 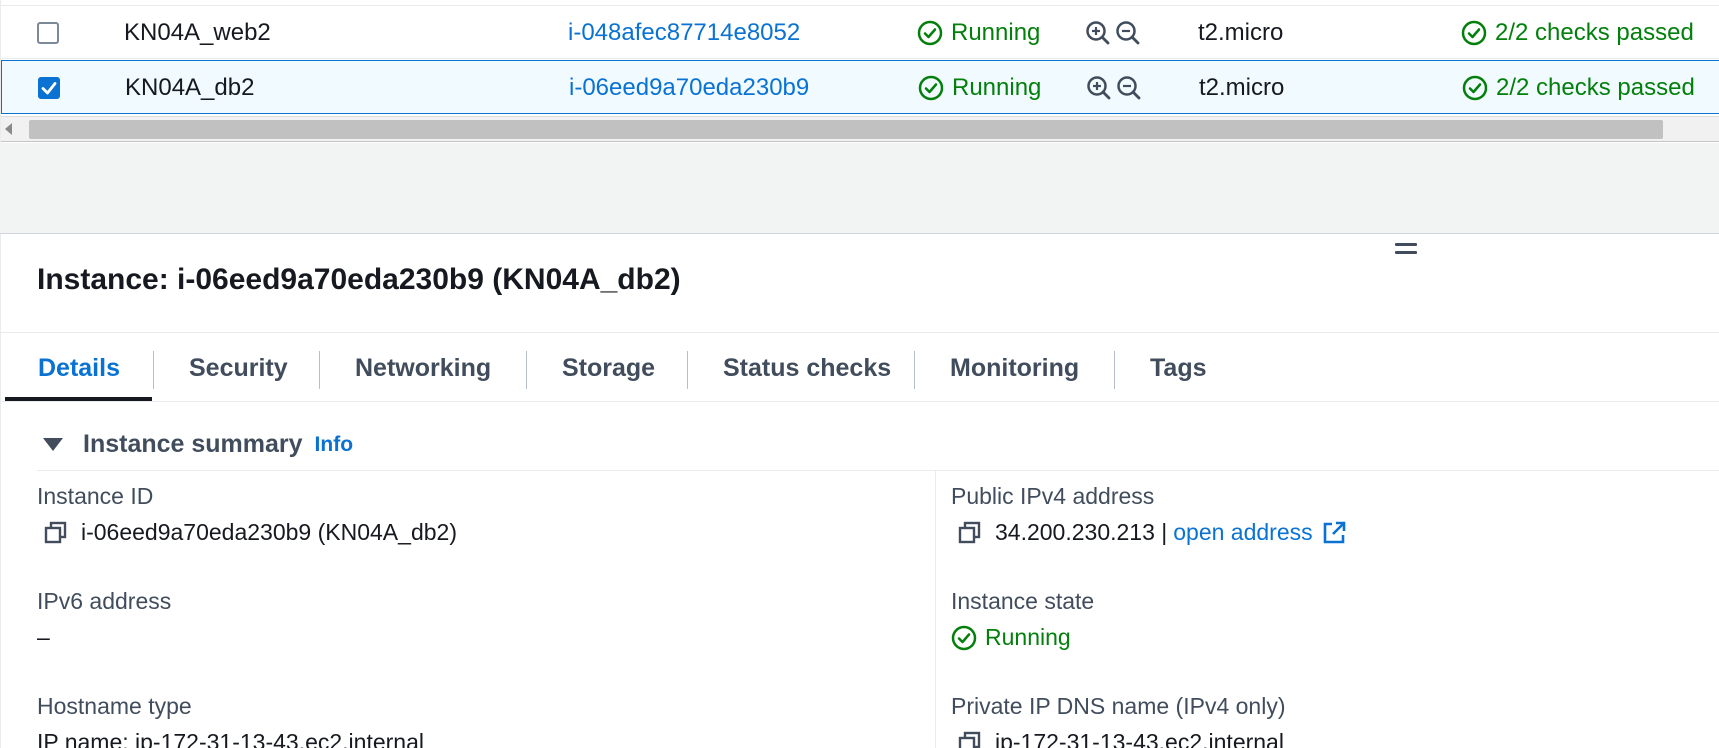 I want to click on tab-storage: Storage, so click(x=608, y=368).